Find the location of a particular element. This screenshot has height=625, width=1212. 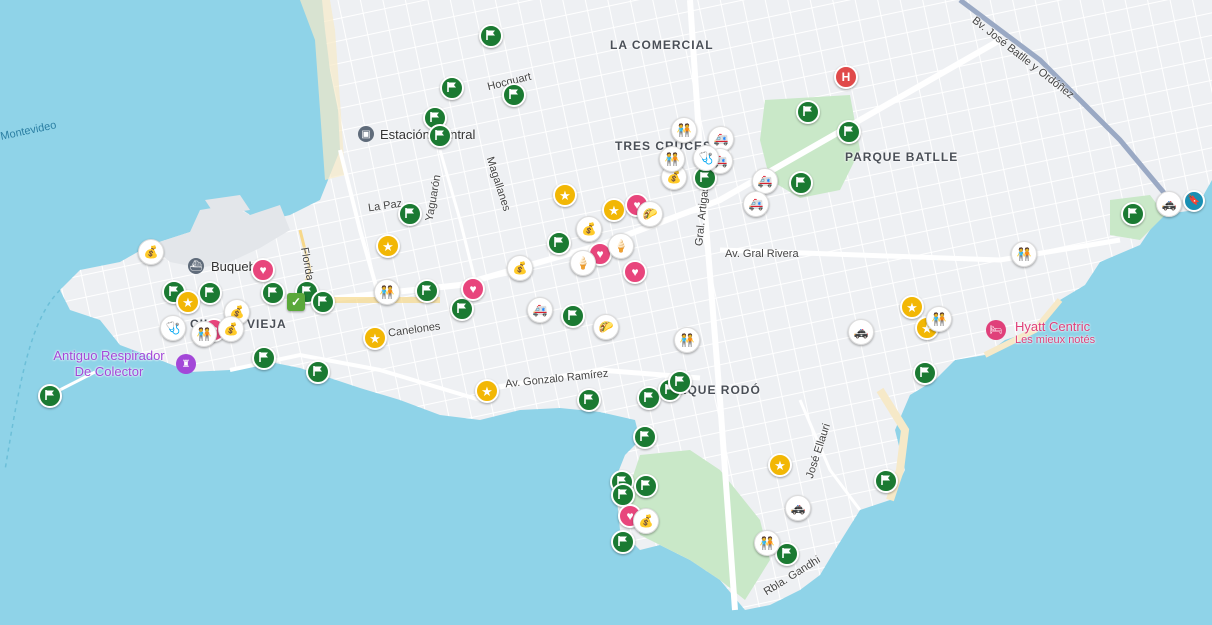

checkmark-icon: ✓ is located at coordinates (296, 302).